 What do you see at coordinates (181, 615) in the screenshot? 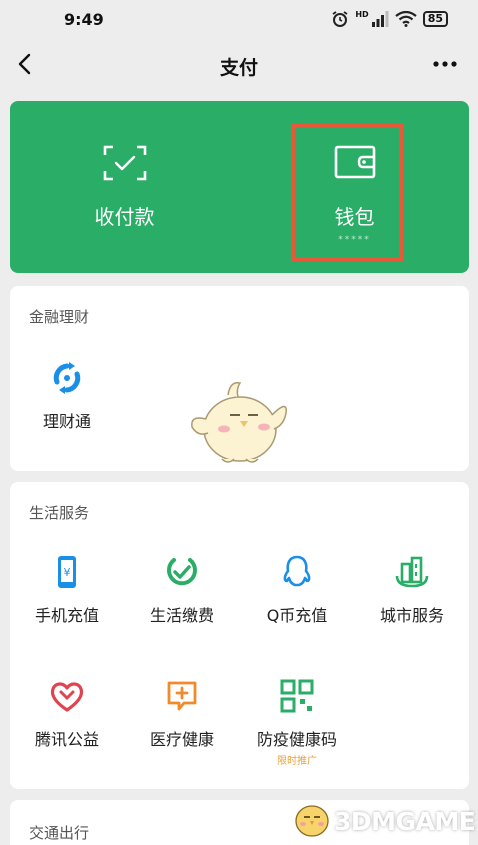
I see `utility-bill-label: 生活缴费` at bounding box center [181, 615].